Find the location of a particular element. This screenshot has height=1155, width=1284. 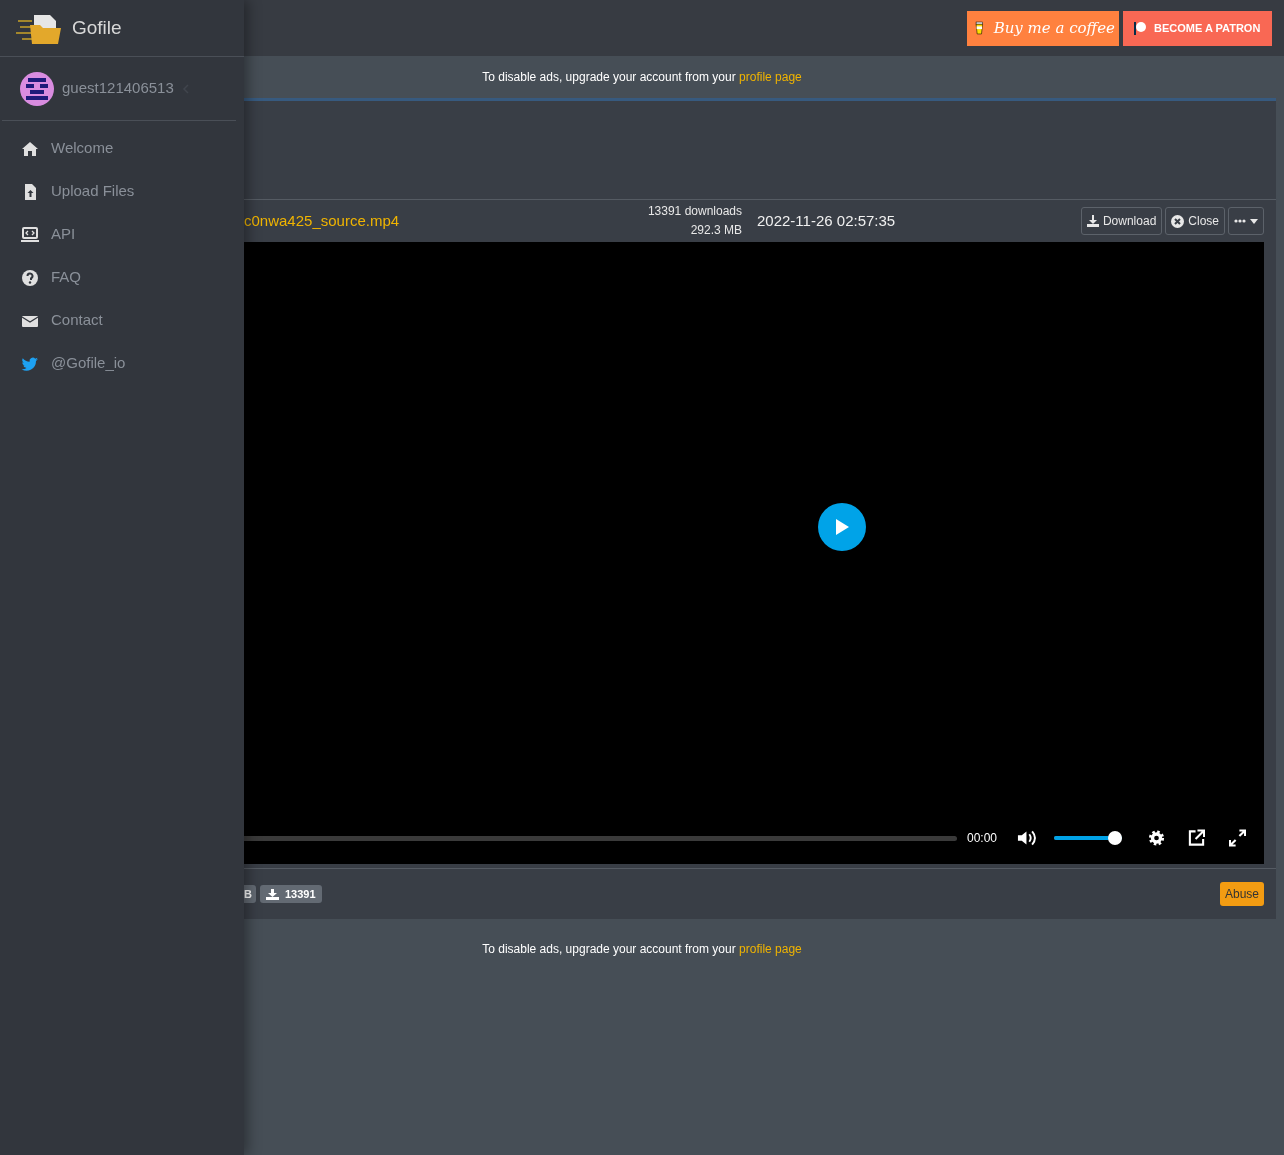

settings-icon is located at coordinates (1156, 838).